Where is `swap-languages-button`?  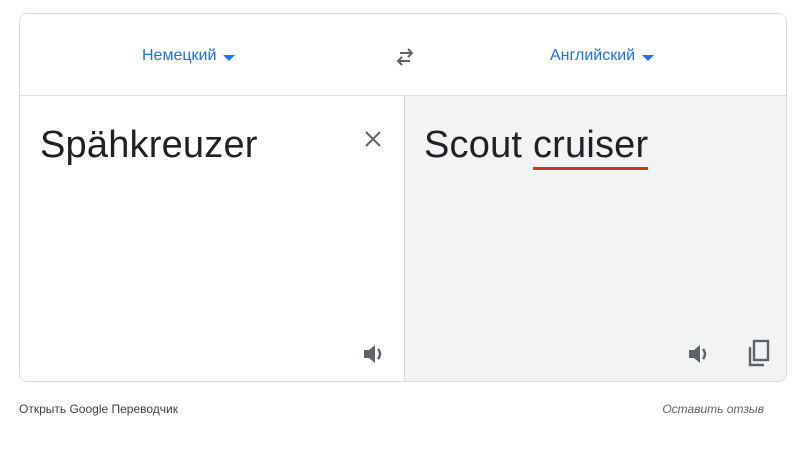 swap-languages-button is located at coordinates (405, 57).